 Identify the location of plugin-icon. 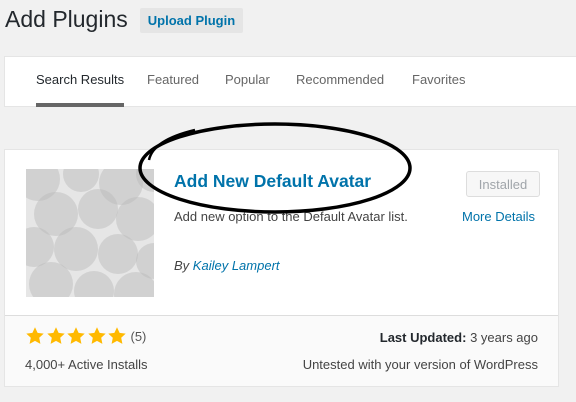
(90, 233).